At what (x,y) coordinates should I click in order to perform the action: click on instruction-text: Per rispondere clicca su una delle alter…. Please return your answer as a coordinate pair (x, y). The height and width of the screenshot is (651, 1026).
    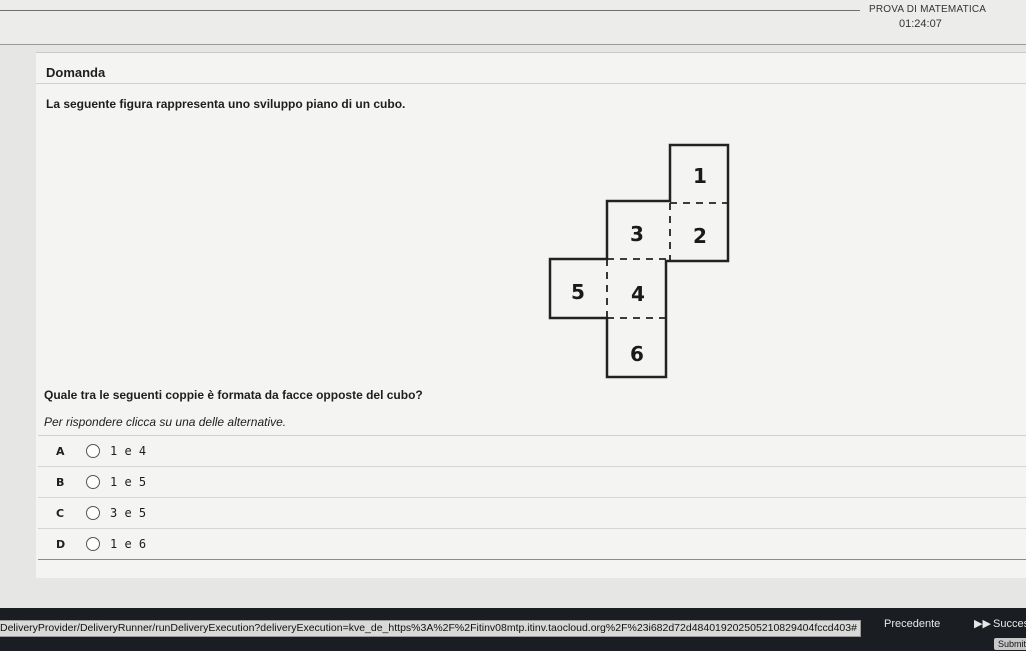
    Looking at the image, I should click on (165, 422).